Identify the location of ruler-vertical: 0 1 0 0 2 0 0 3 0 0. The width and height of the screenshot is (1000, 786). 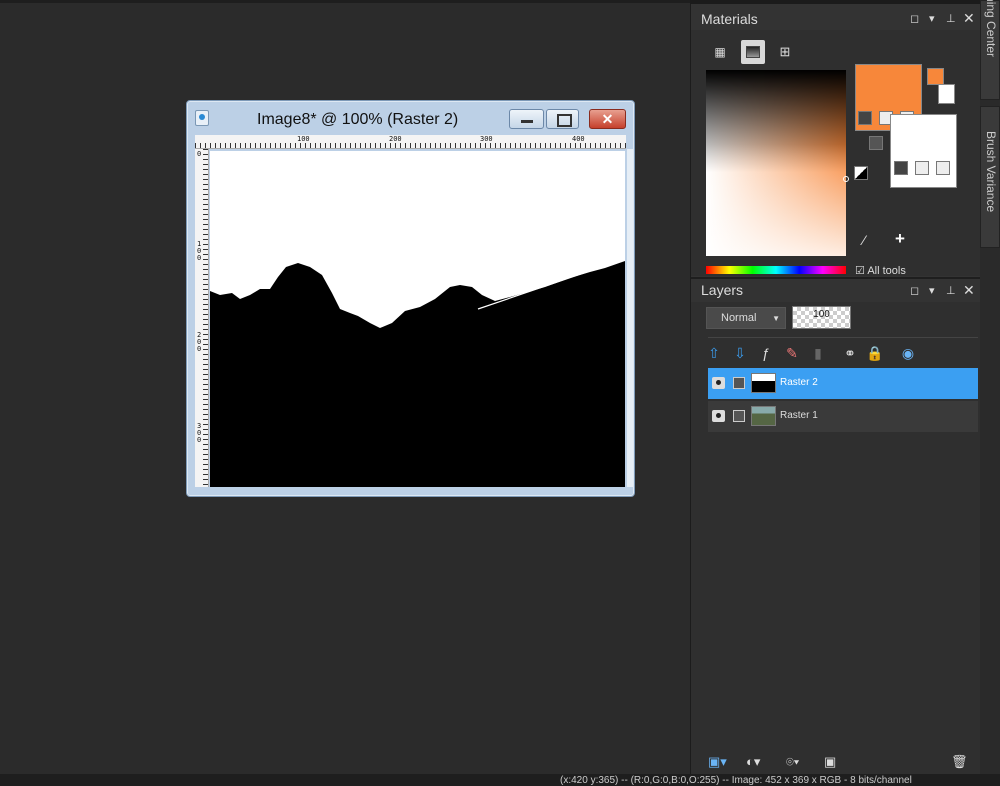
(202, 318).